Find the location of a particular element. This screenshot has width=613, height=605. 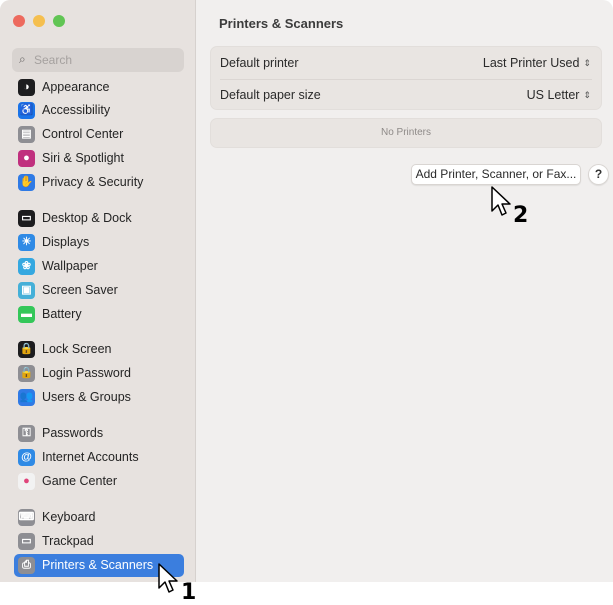

sidebar-item-label: Printers & Scanners is located at coordinates (98, 565).